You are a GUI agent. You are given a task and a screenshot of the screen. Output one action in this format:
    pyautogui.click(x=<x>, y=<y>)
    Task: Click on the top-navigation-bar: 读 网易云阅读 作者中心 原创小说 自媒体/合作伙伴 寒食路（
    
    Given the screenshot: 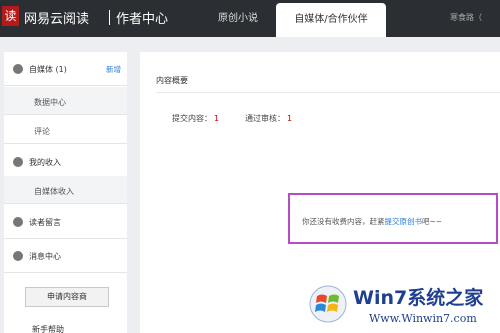 What is the action you would take?
    pyautogui.click(x=250, y=18)
    